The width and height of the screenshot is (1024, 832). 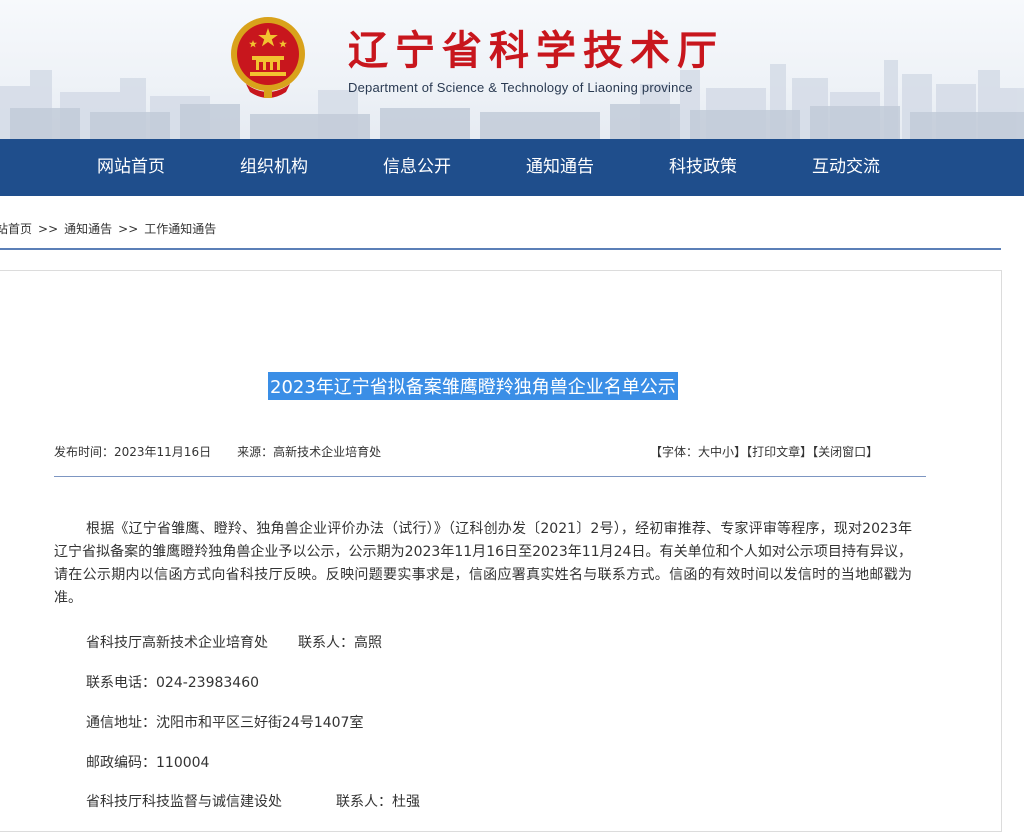 What do you see at coordinates (779, 452) in the screenshot?
I see `print-article-link: 【打印文章】` at bounding box center [779, 452].